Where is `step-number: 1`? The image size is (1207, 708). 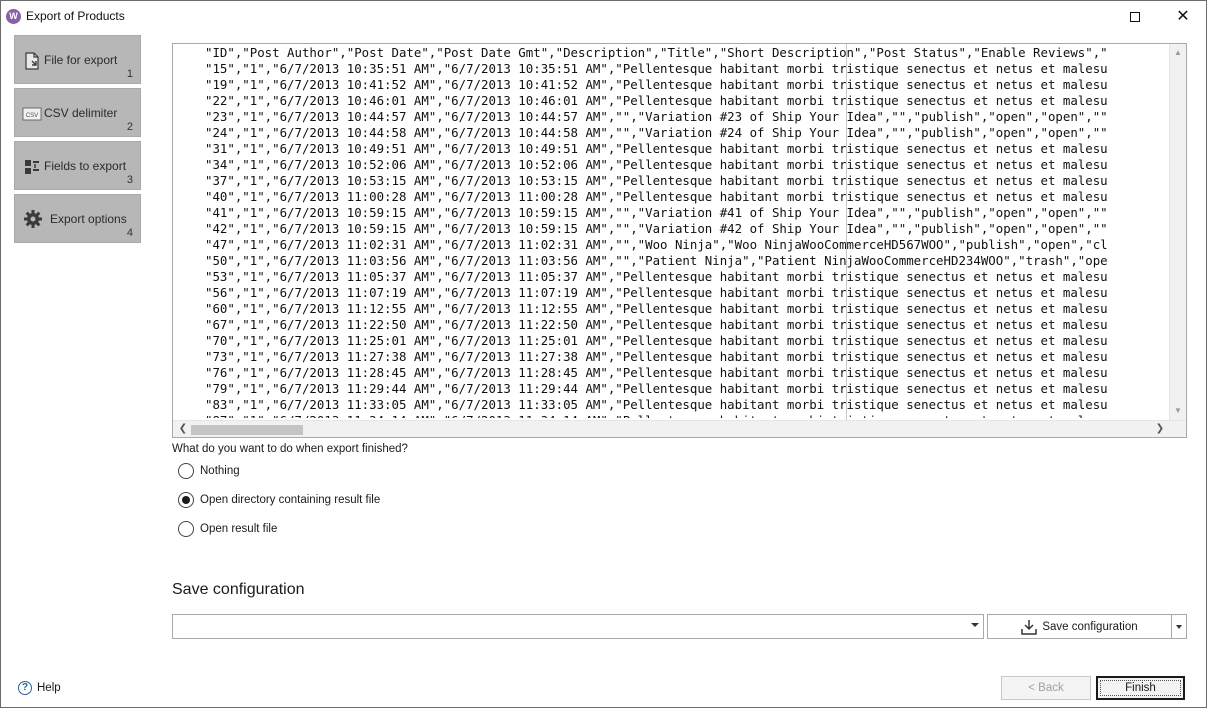 step-number: 1 is located at coordinates (129, 74).